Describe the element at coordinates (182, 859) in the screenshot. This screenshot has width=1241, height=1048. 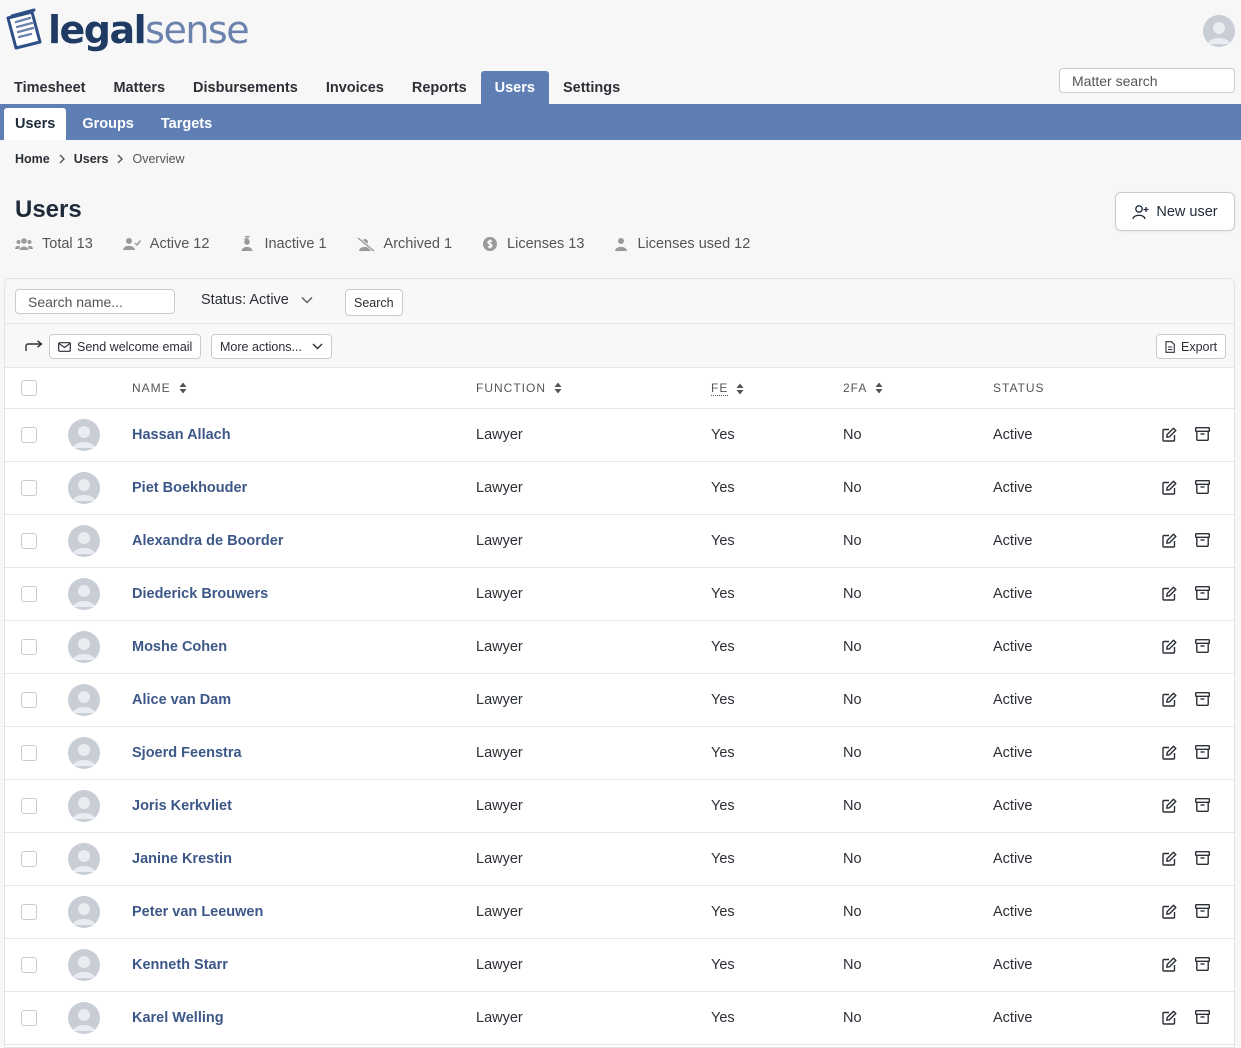
I see `user-name-link: Janine Krestin` at that location.